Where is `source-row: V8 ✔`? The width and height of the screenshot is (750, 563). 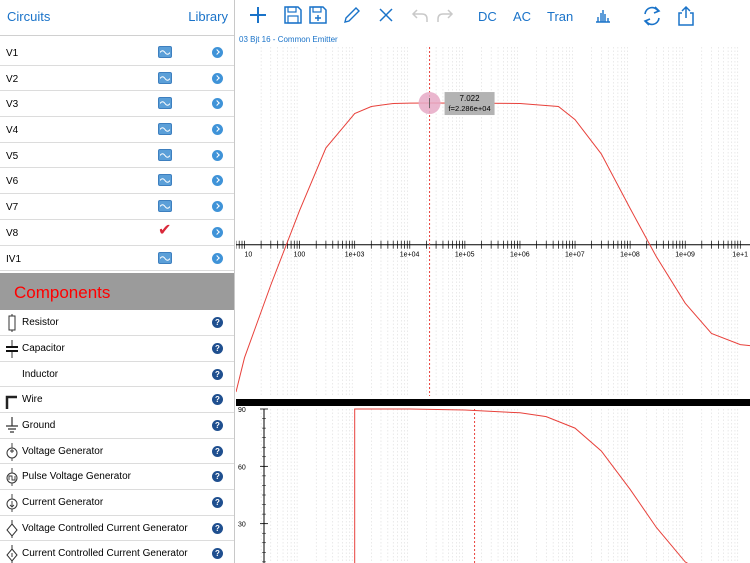
source-row: V8 ✔ is located at coordinates (117, 233).